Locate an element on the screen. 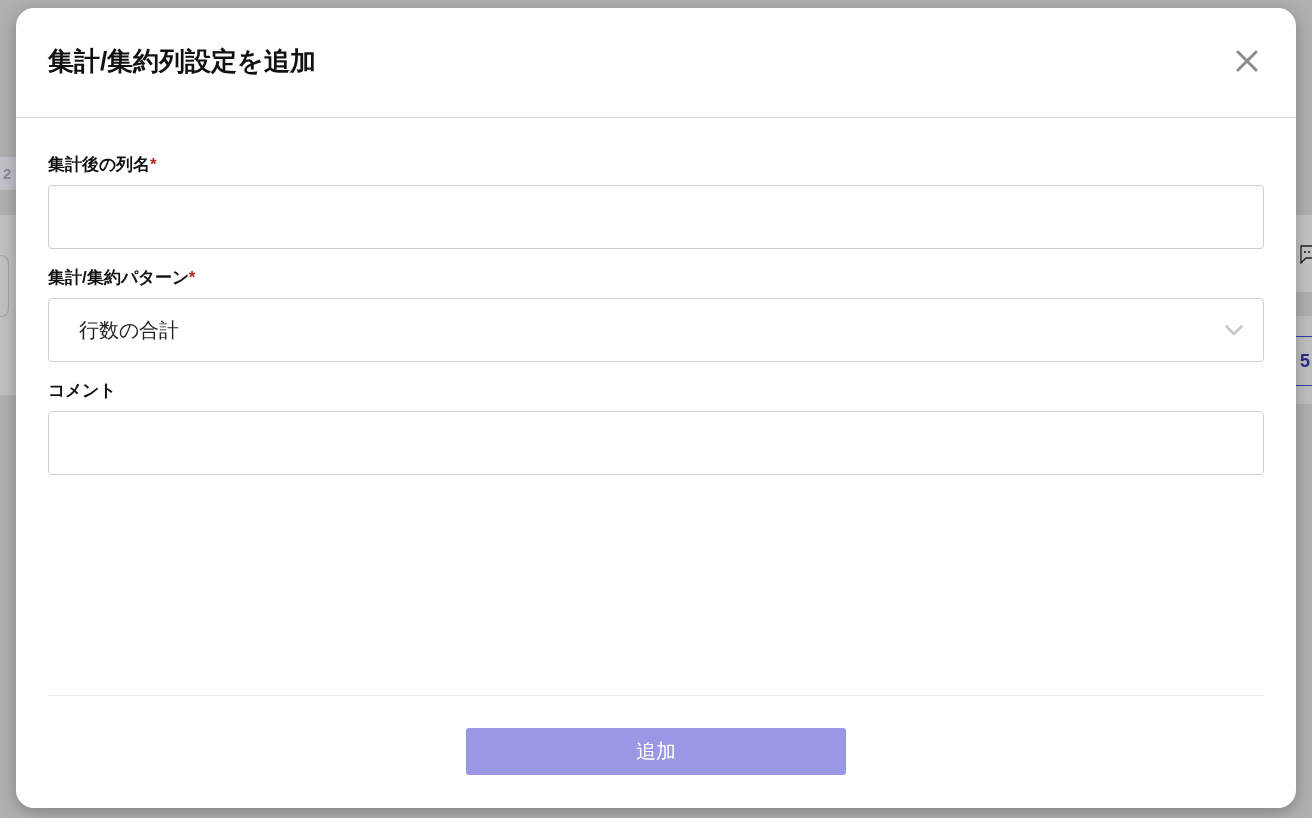  rounded-panel is located at coordinates (4, 286).